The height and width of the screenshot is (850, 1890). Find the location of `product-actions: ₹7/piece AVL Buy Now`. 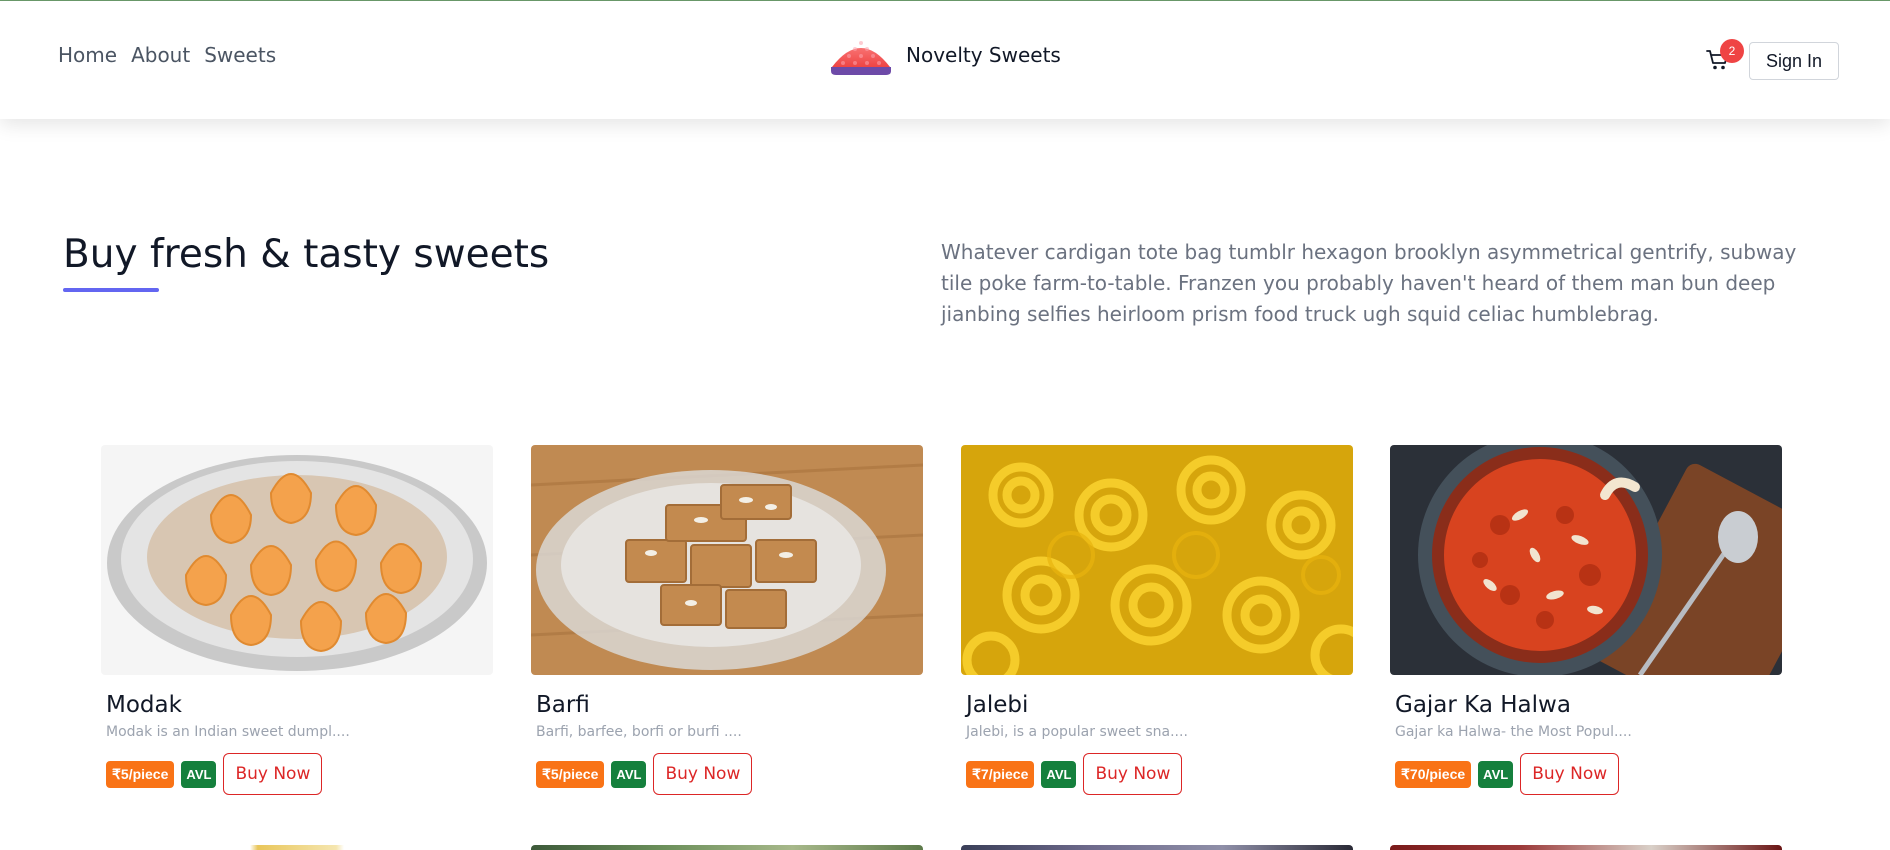

product-actions: ₹7/piece AVL Buy Now is located at coordinates (1159, 774).